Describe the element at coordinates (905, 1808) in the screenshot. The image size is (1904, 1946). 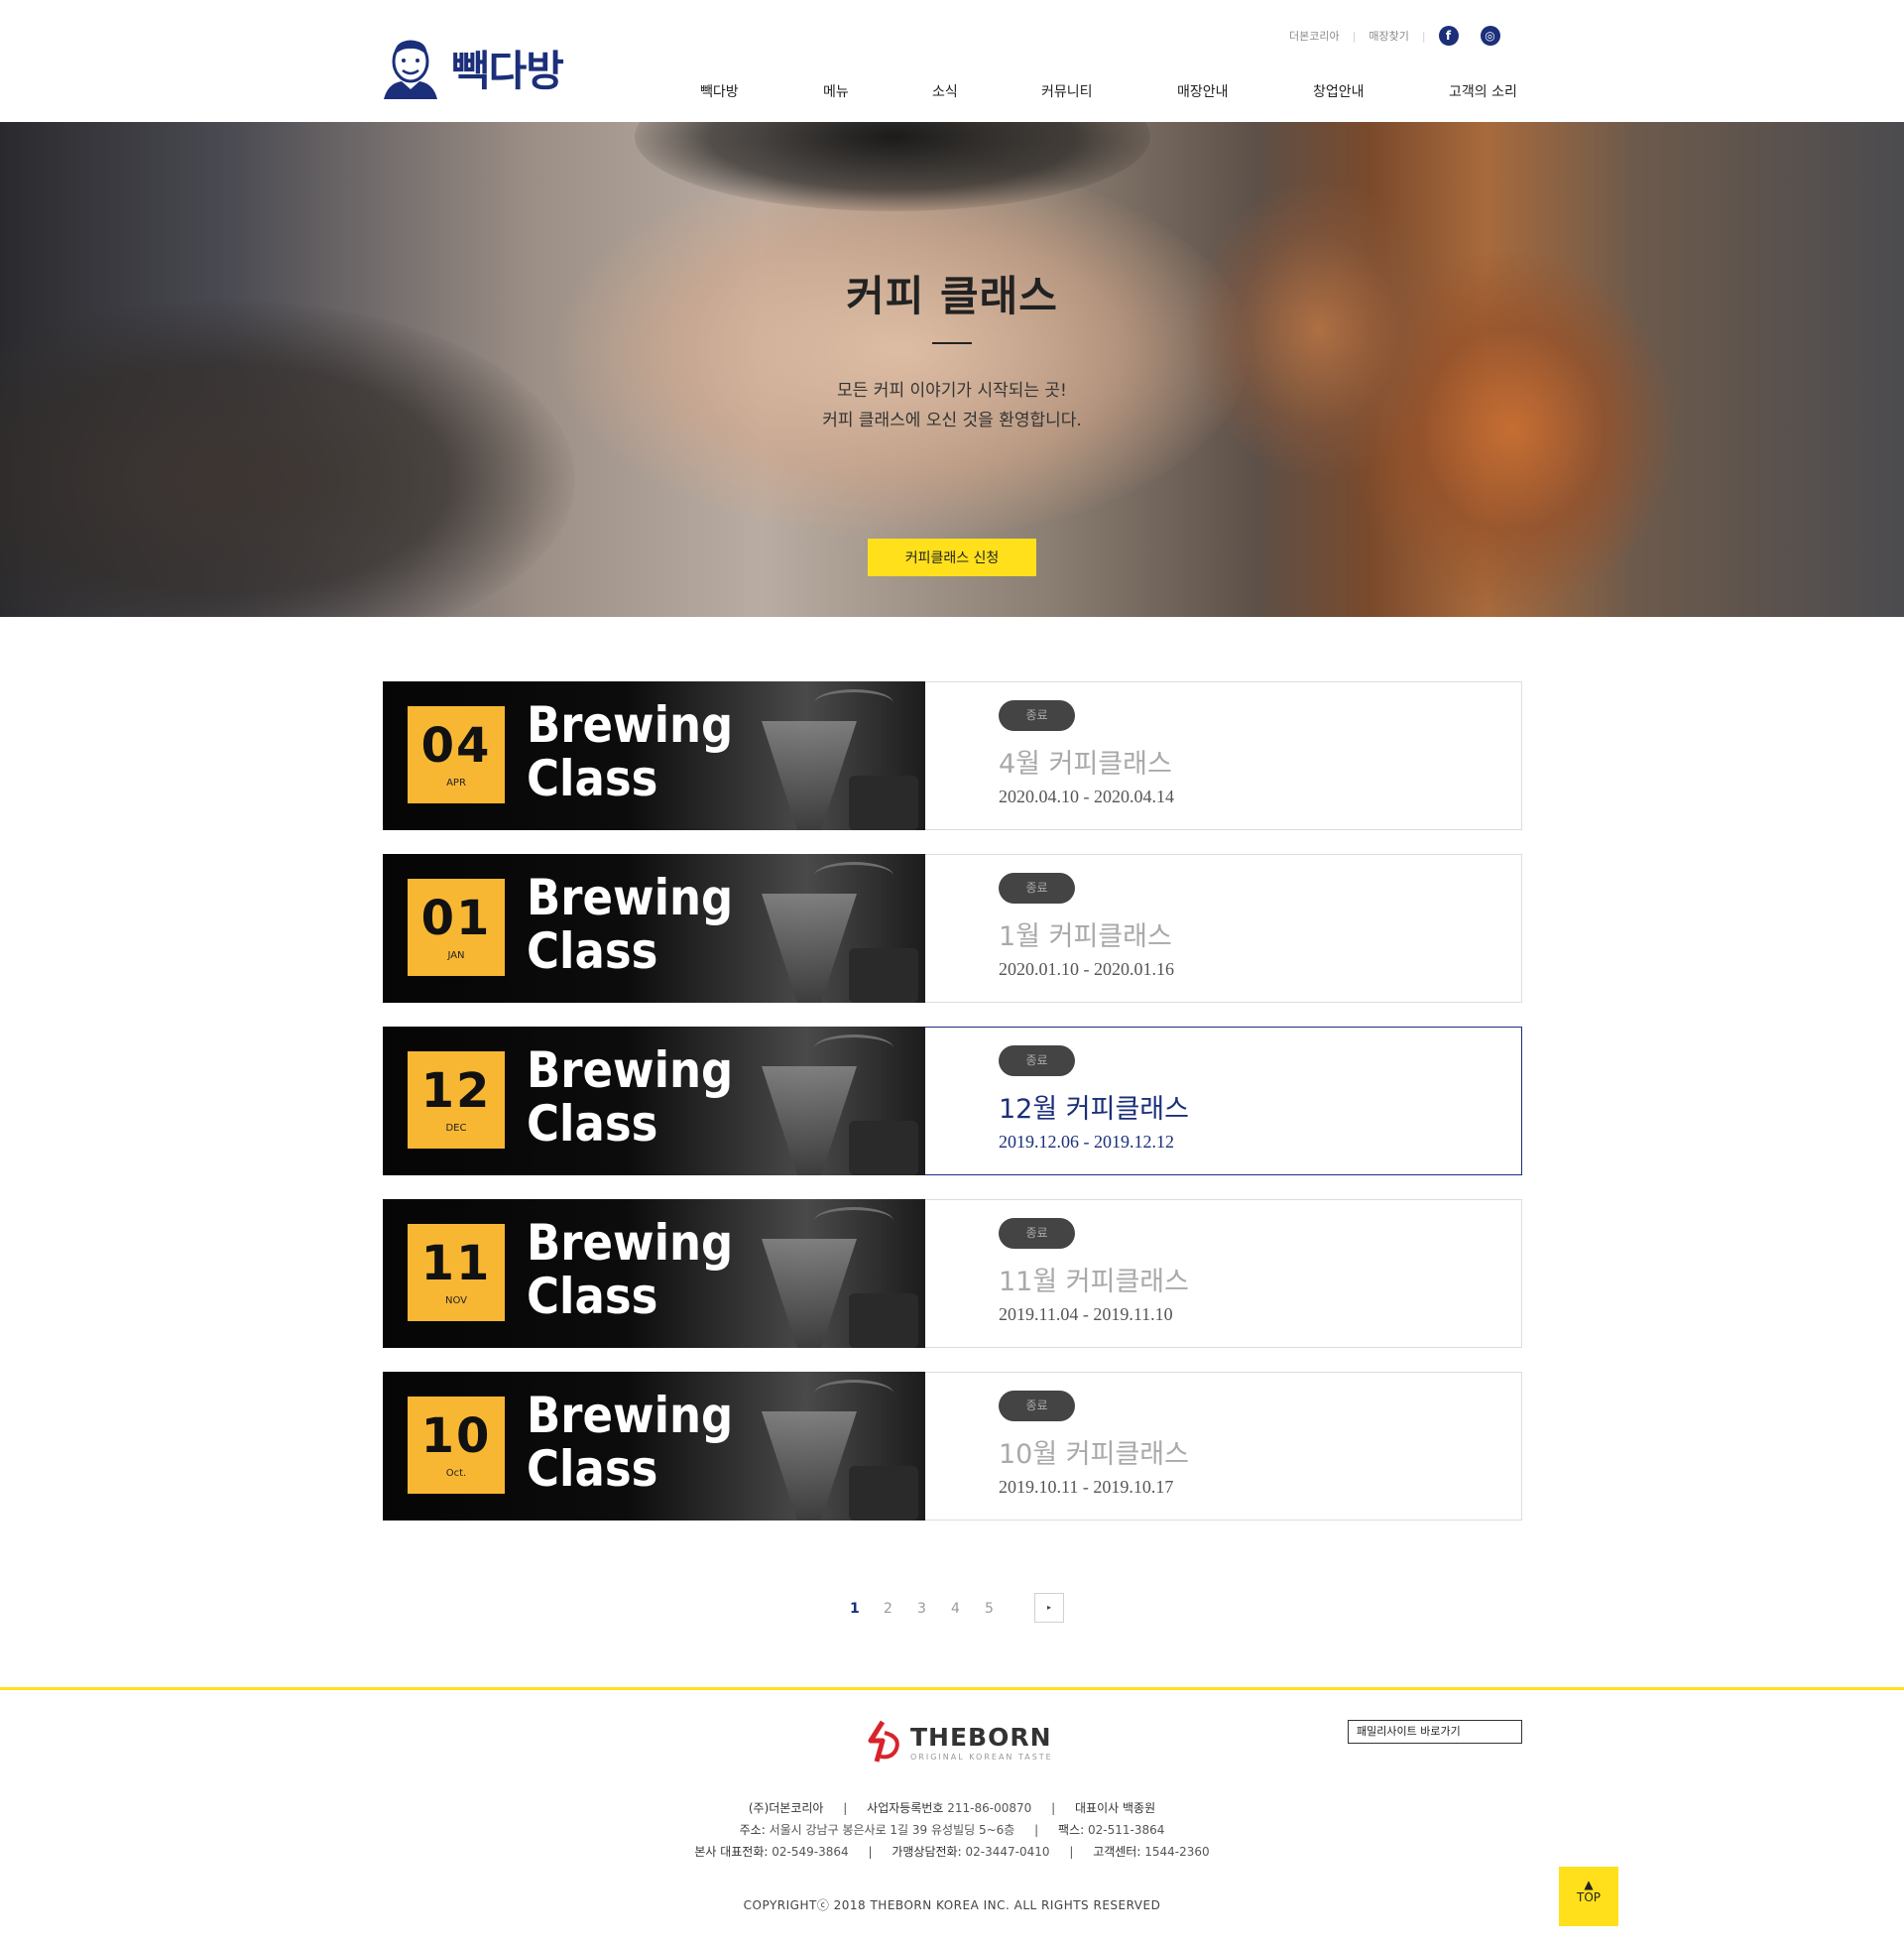
I see `bizno-label: 사업자등록번호` at that location.